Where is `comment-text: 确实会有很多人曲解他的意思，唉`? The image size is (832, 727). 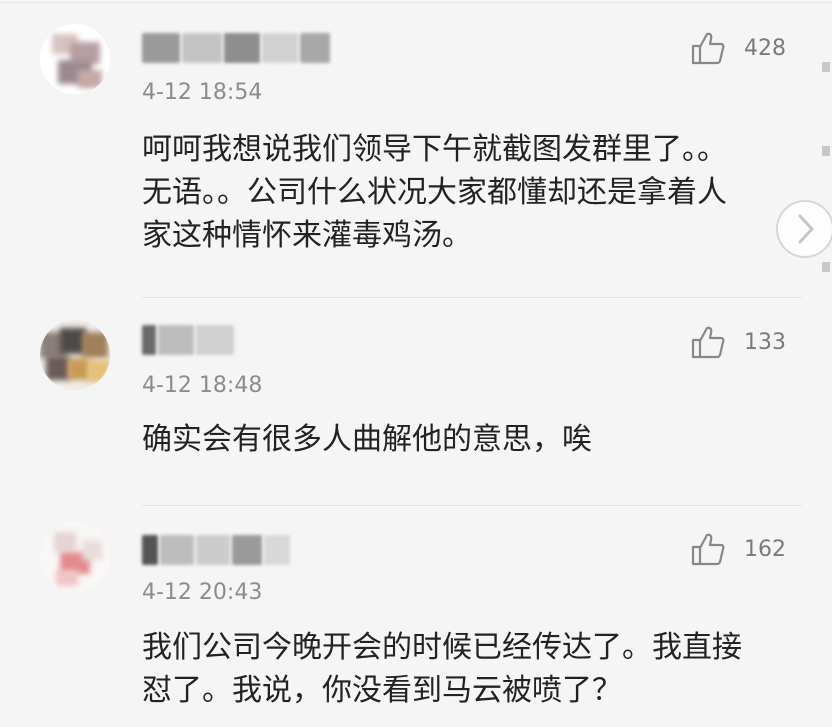
comment-text: 确实会有很多人曲解他的意思，唉 is located at coordinates (472, 439).